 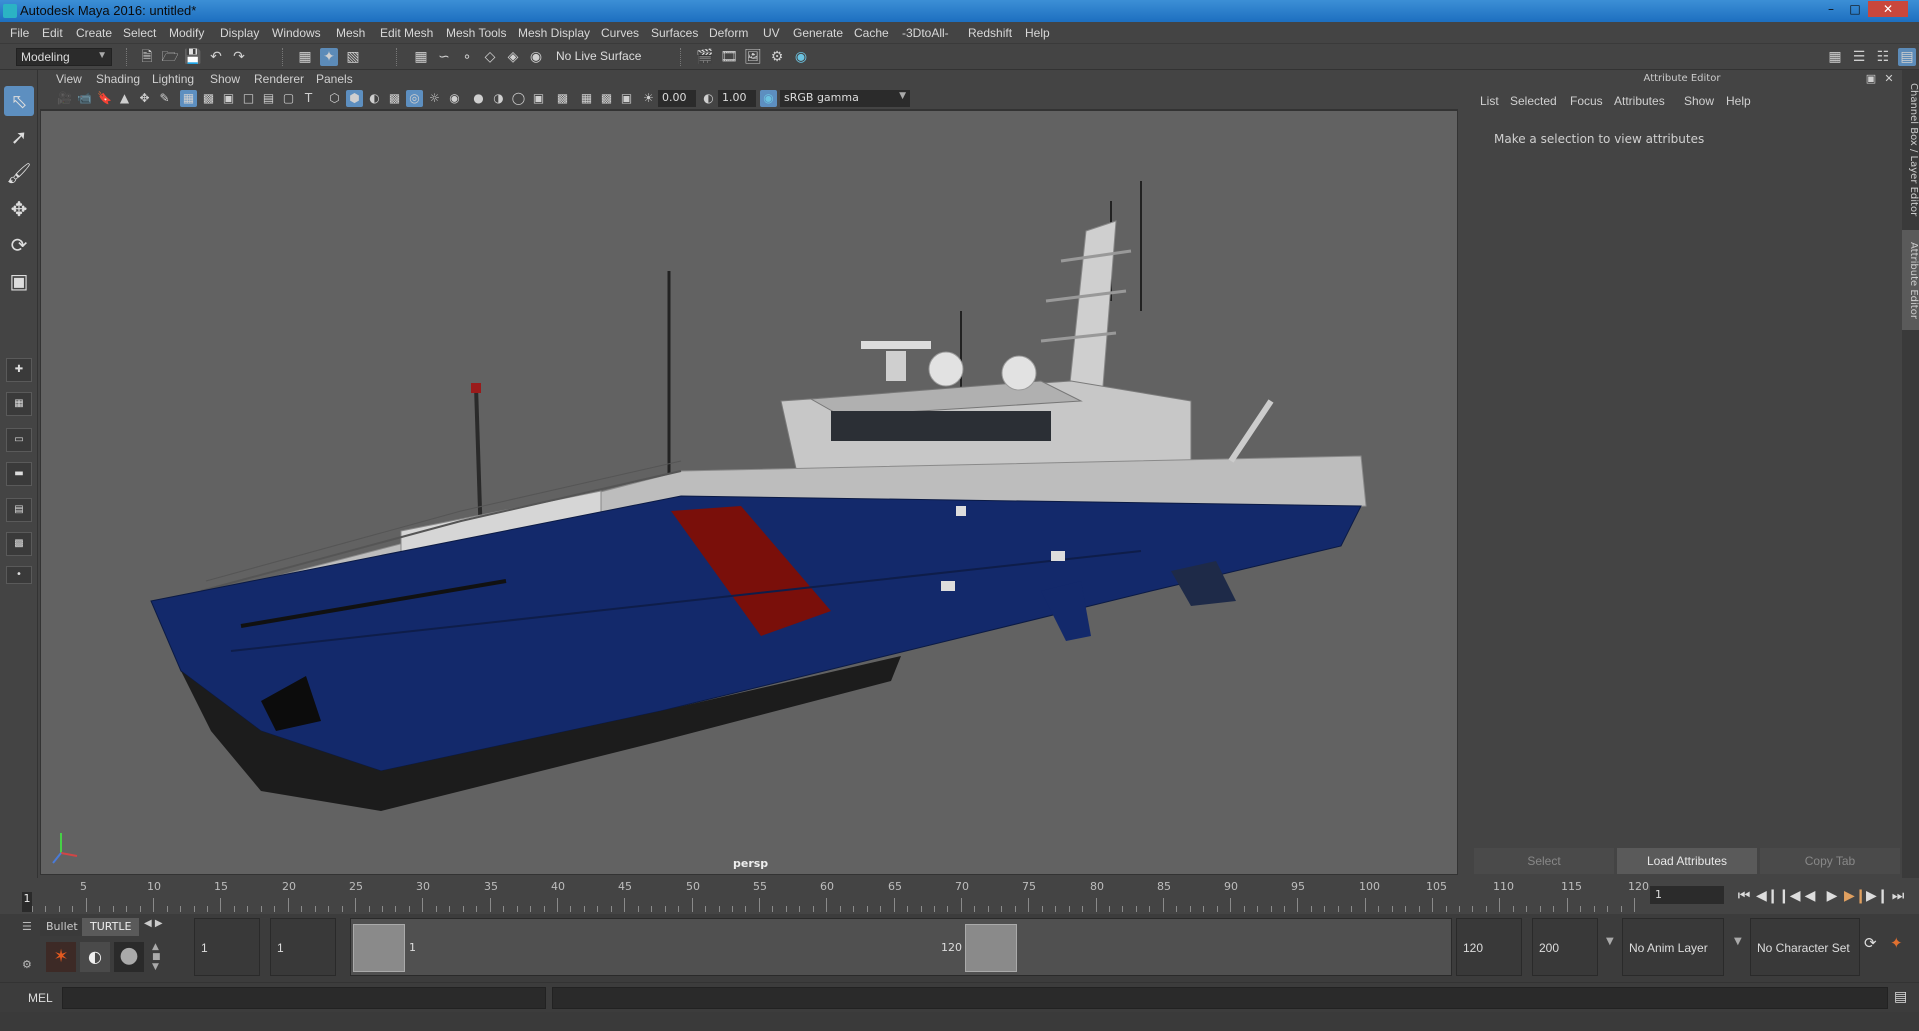 I want to click on color-management-icon: ◉, so click(x=768, y=98).